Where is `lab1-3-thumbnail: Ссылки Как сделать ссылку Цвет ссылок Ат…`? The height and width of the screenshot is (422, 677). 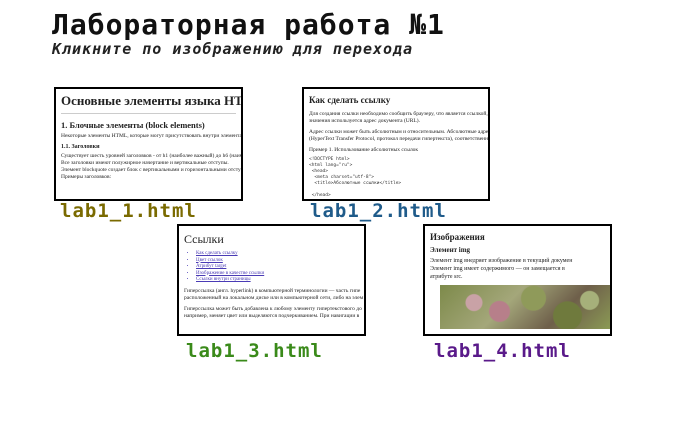 lab1-3-thumbnail: Ссылки Как сделать ссылку Цвет ссылок Ат… is located at coordinates (271, 280).